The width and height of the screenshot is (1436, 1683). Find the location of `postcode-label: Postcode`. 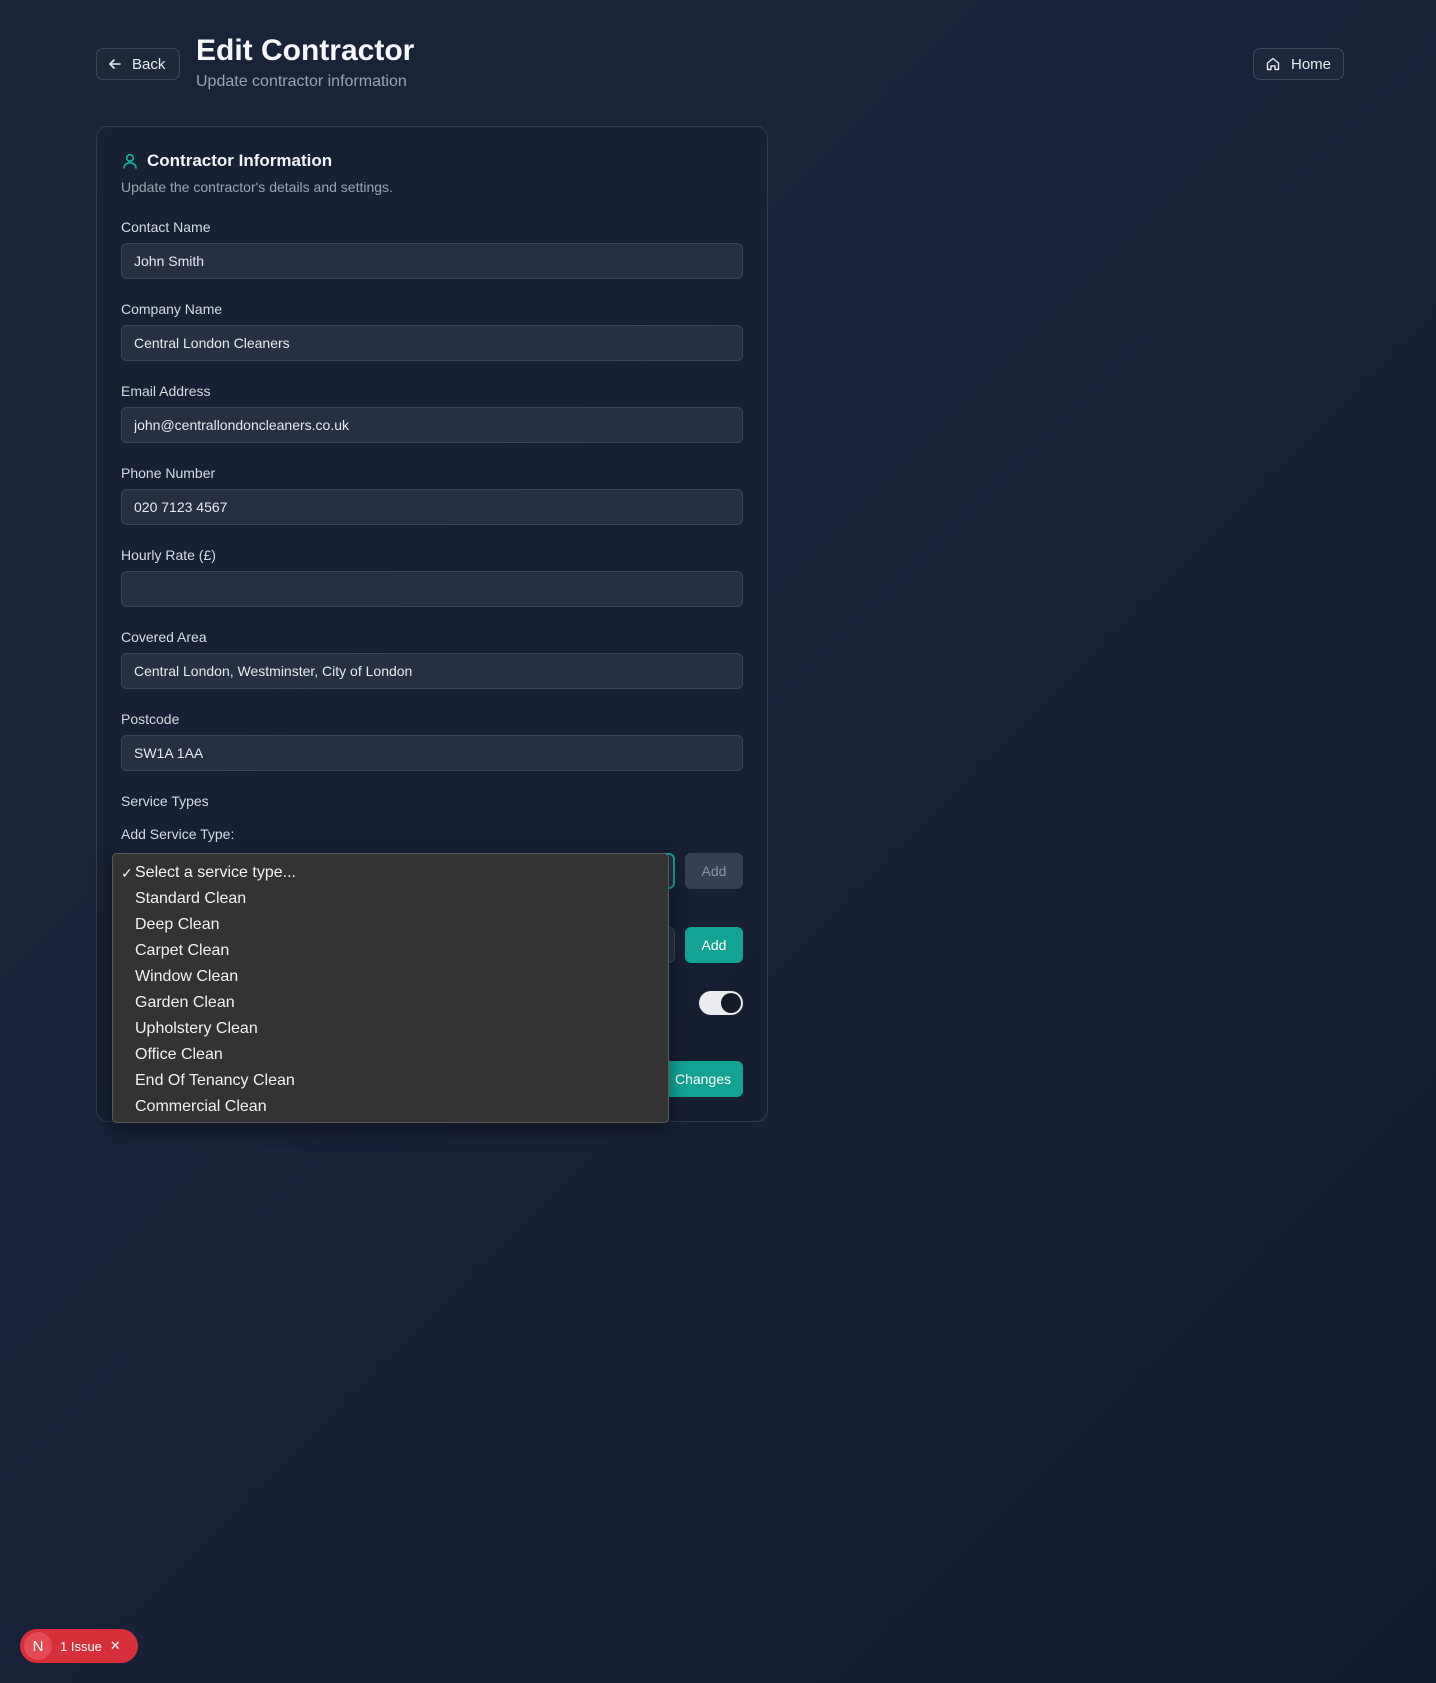

postcode-label: Postcode is located at coordinates (150, 719).